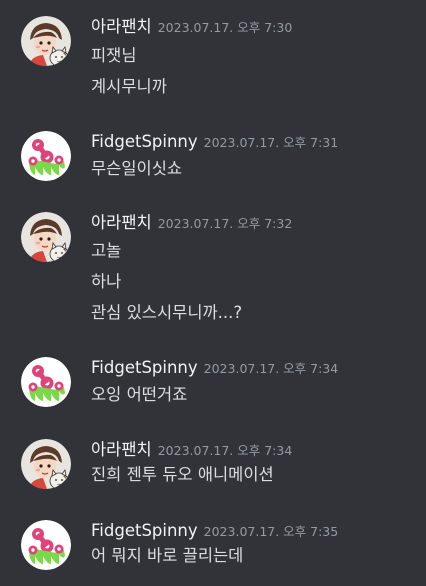 The width and height of the screenshot is (426, 586). What do you see at coordinates (225, 27) in the screenshot?
I see `timestamp: 2023.07.17. 오후 7:30` at bounding box center [225, 27].